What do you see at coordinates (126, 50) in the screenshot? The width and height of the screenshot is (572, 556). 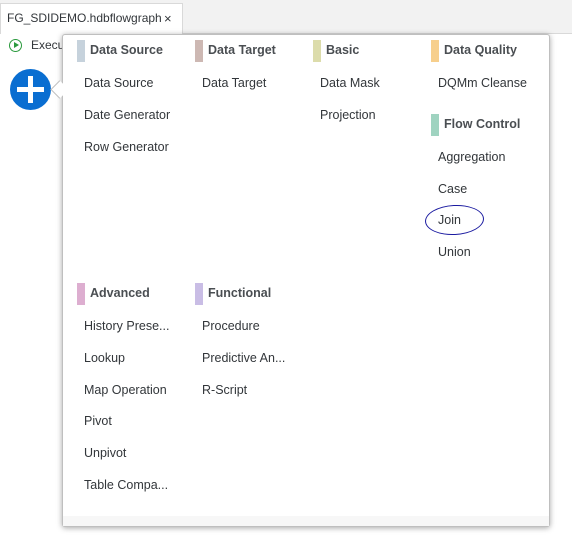 I see `category-title: Data Source` at bounding box center [126, 50].